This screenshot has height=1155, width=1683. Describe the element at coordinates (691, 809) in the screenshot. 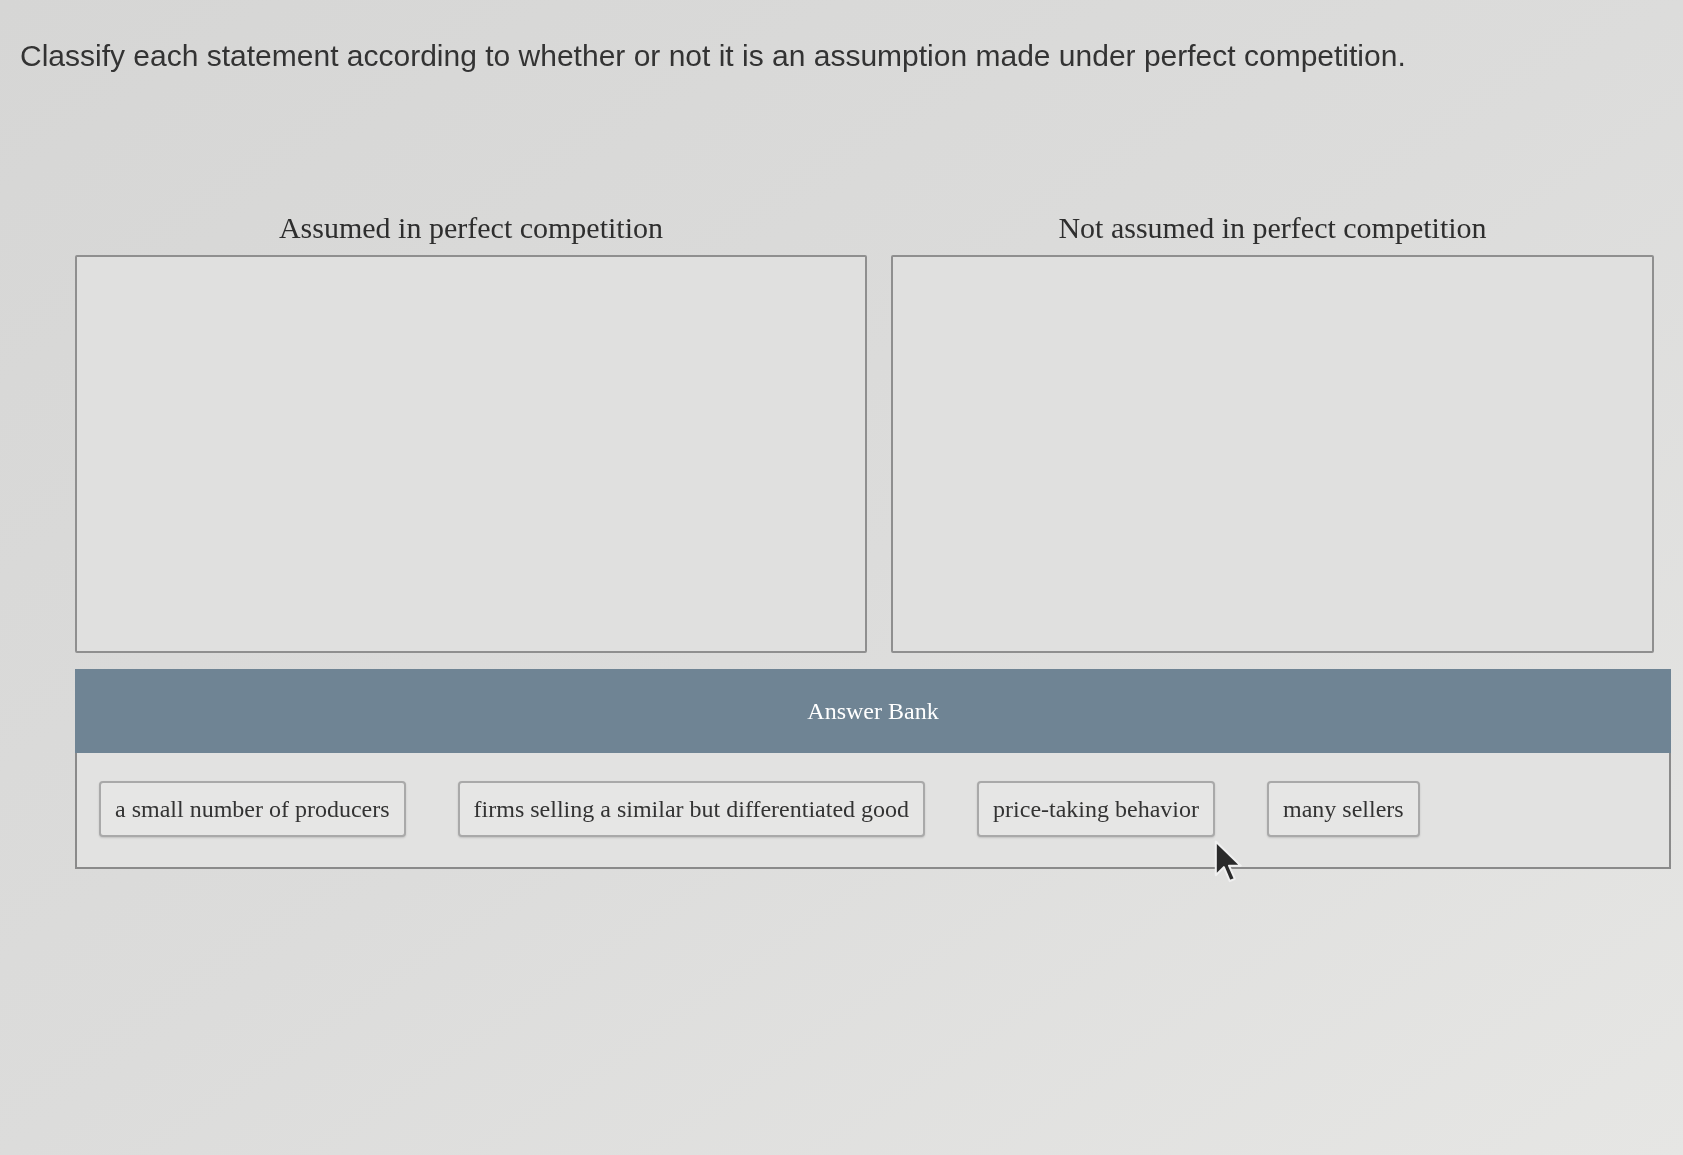

I see `answer-chip: firms selling a similar but differentiated good` at that location.